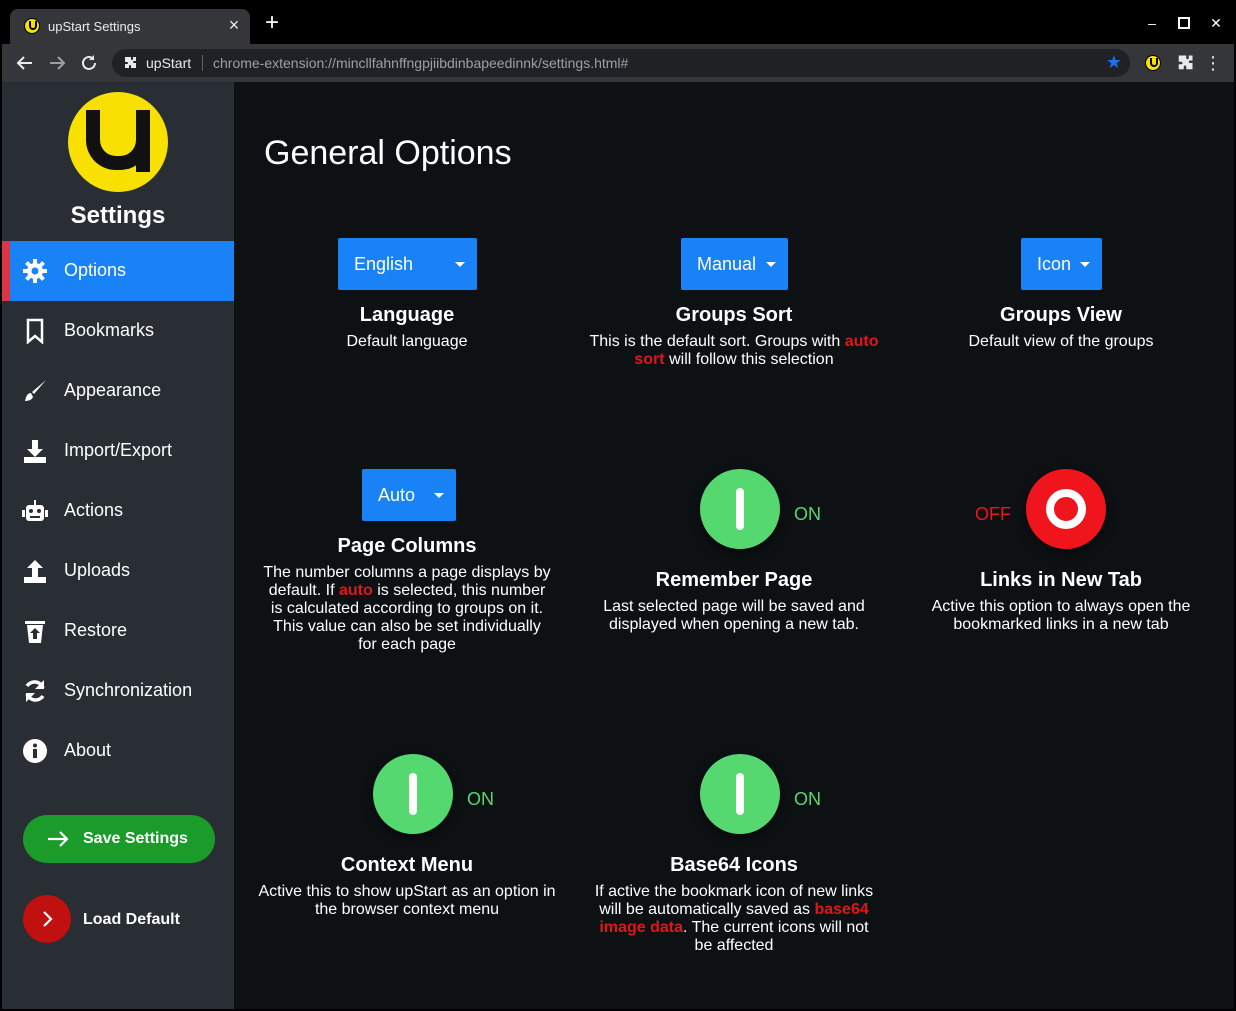  What do you see at coordinates (407, 546) in the screenshot?
I see `option-title: Page Columns` at bounding box center [407, 546].